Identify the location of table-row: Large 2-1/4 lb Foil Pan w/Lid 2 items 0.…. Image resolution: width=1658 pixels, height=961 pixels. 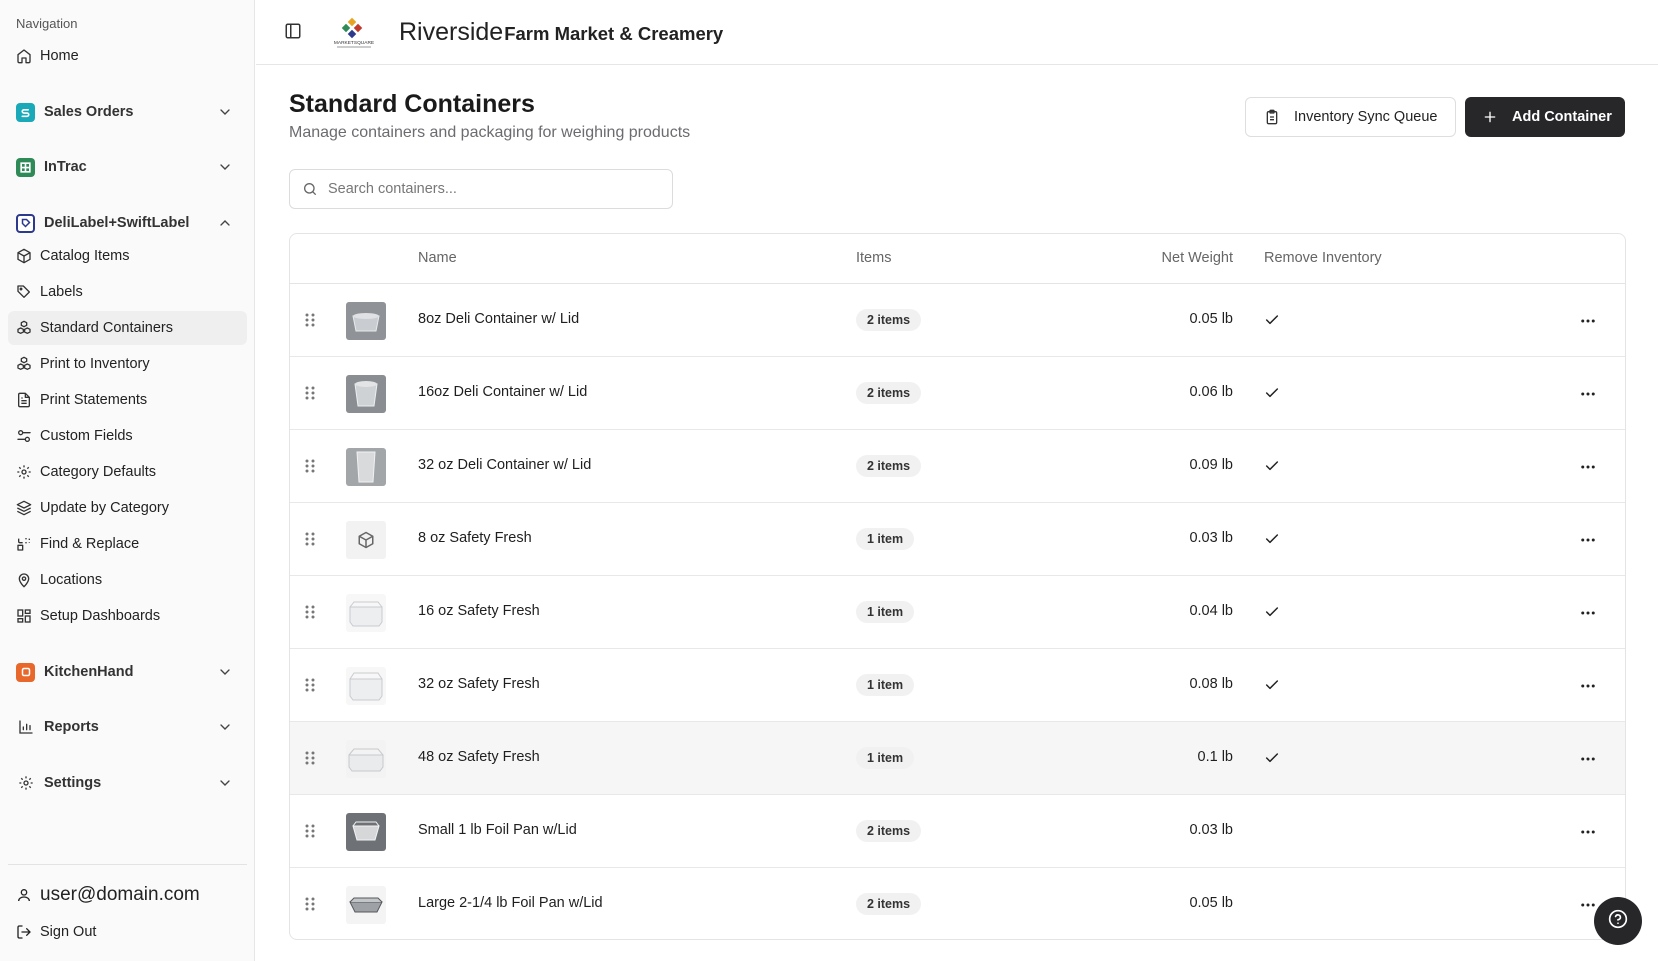
(957, 903).